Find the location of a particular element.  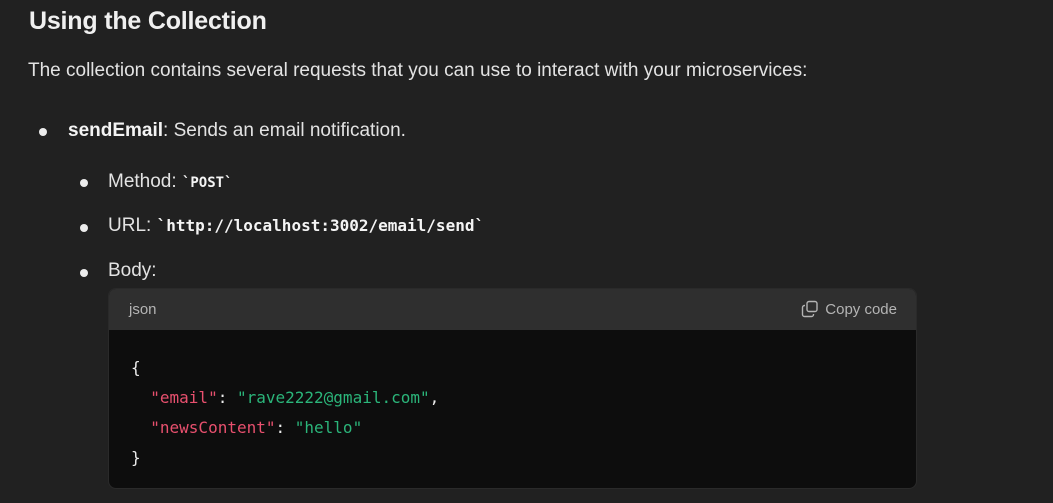

copy-code-button: Copy code is located at coordinates (849, 309).